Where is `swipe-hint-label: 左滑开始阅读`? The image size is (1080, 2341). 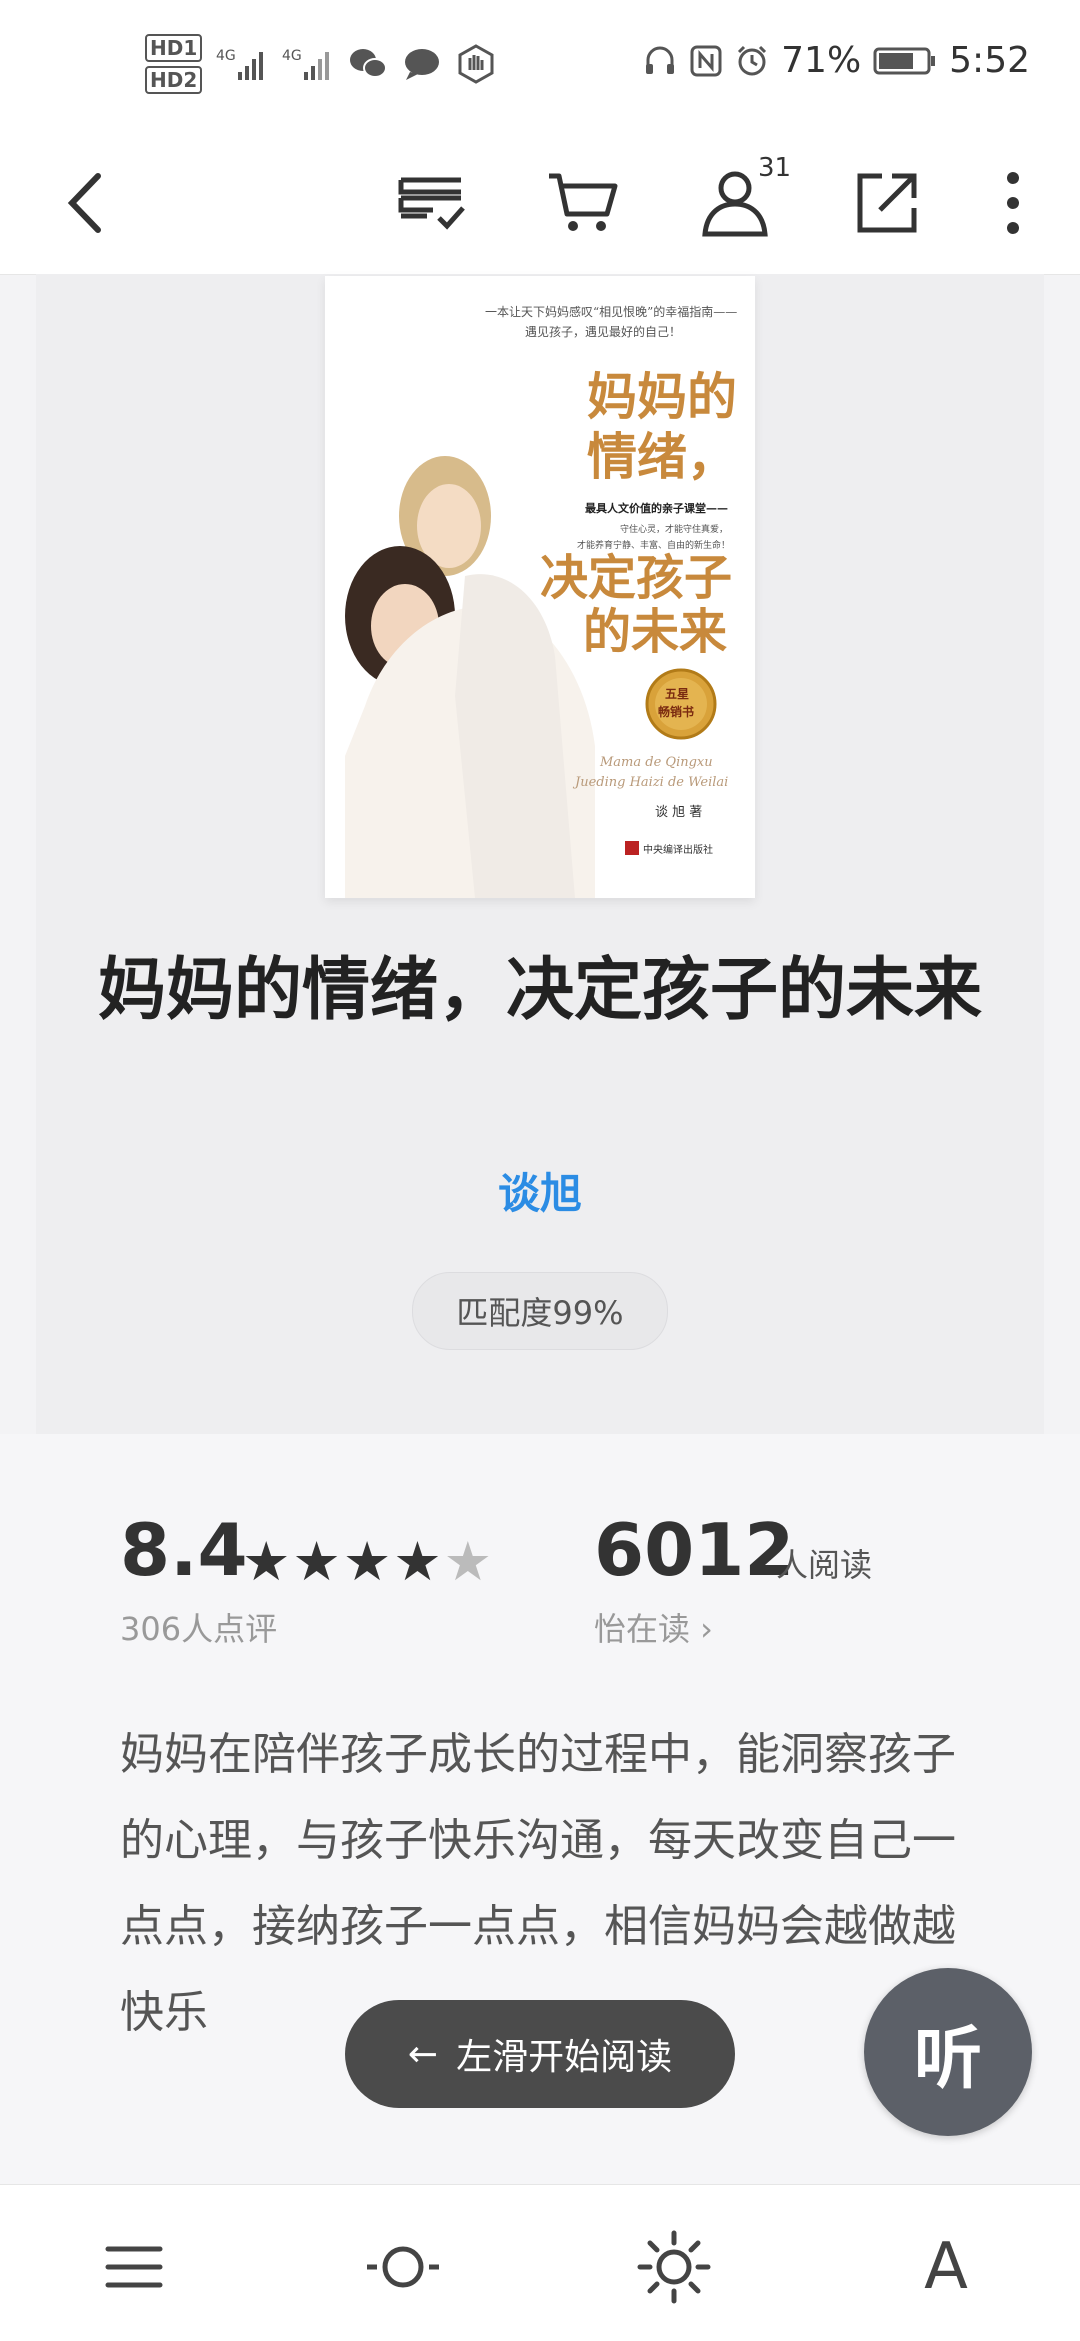
swipe-hint-label: 左滑开始阅读 is located at coordinates (564, 2057).